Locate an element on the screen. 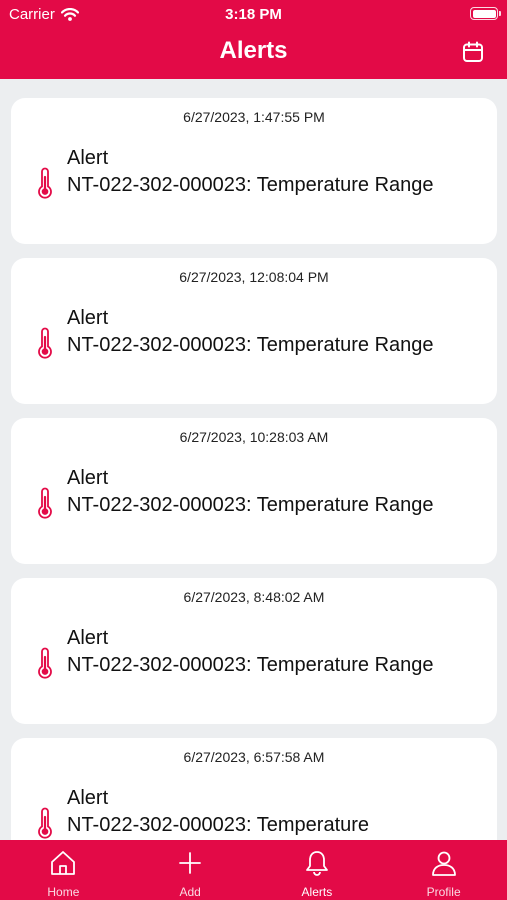 This screenshot has height=900, width=507. plus-icon is located at coordinates (190, 863).